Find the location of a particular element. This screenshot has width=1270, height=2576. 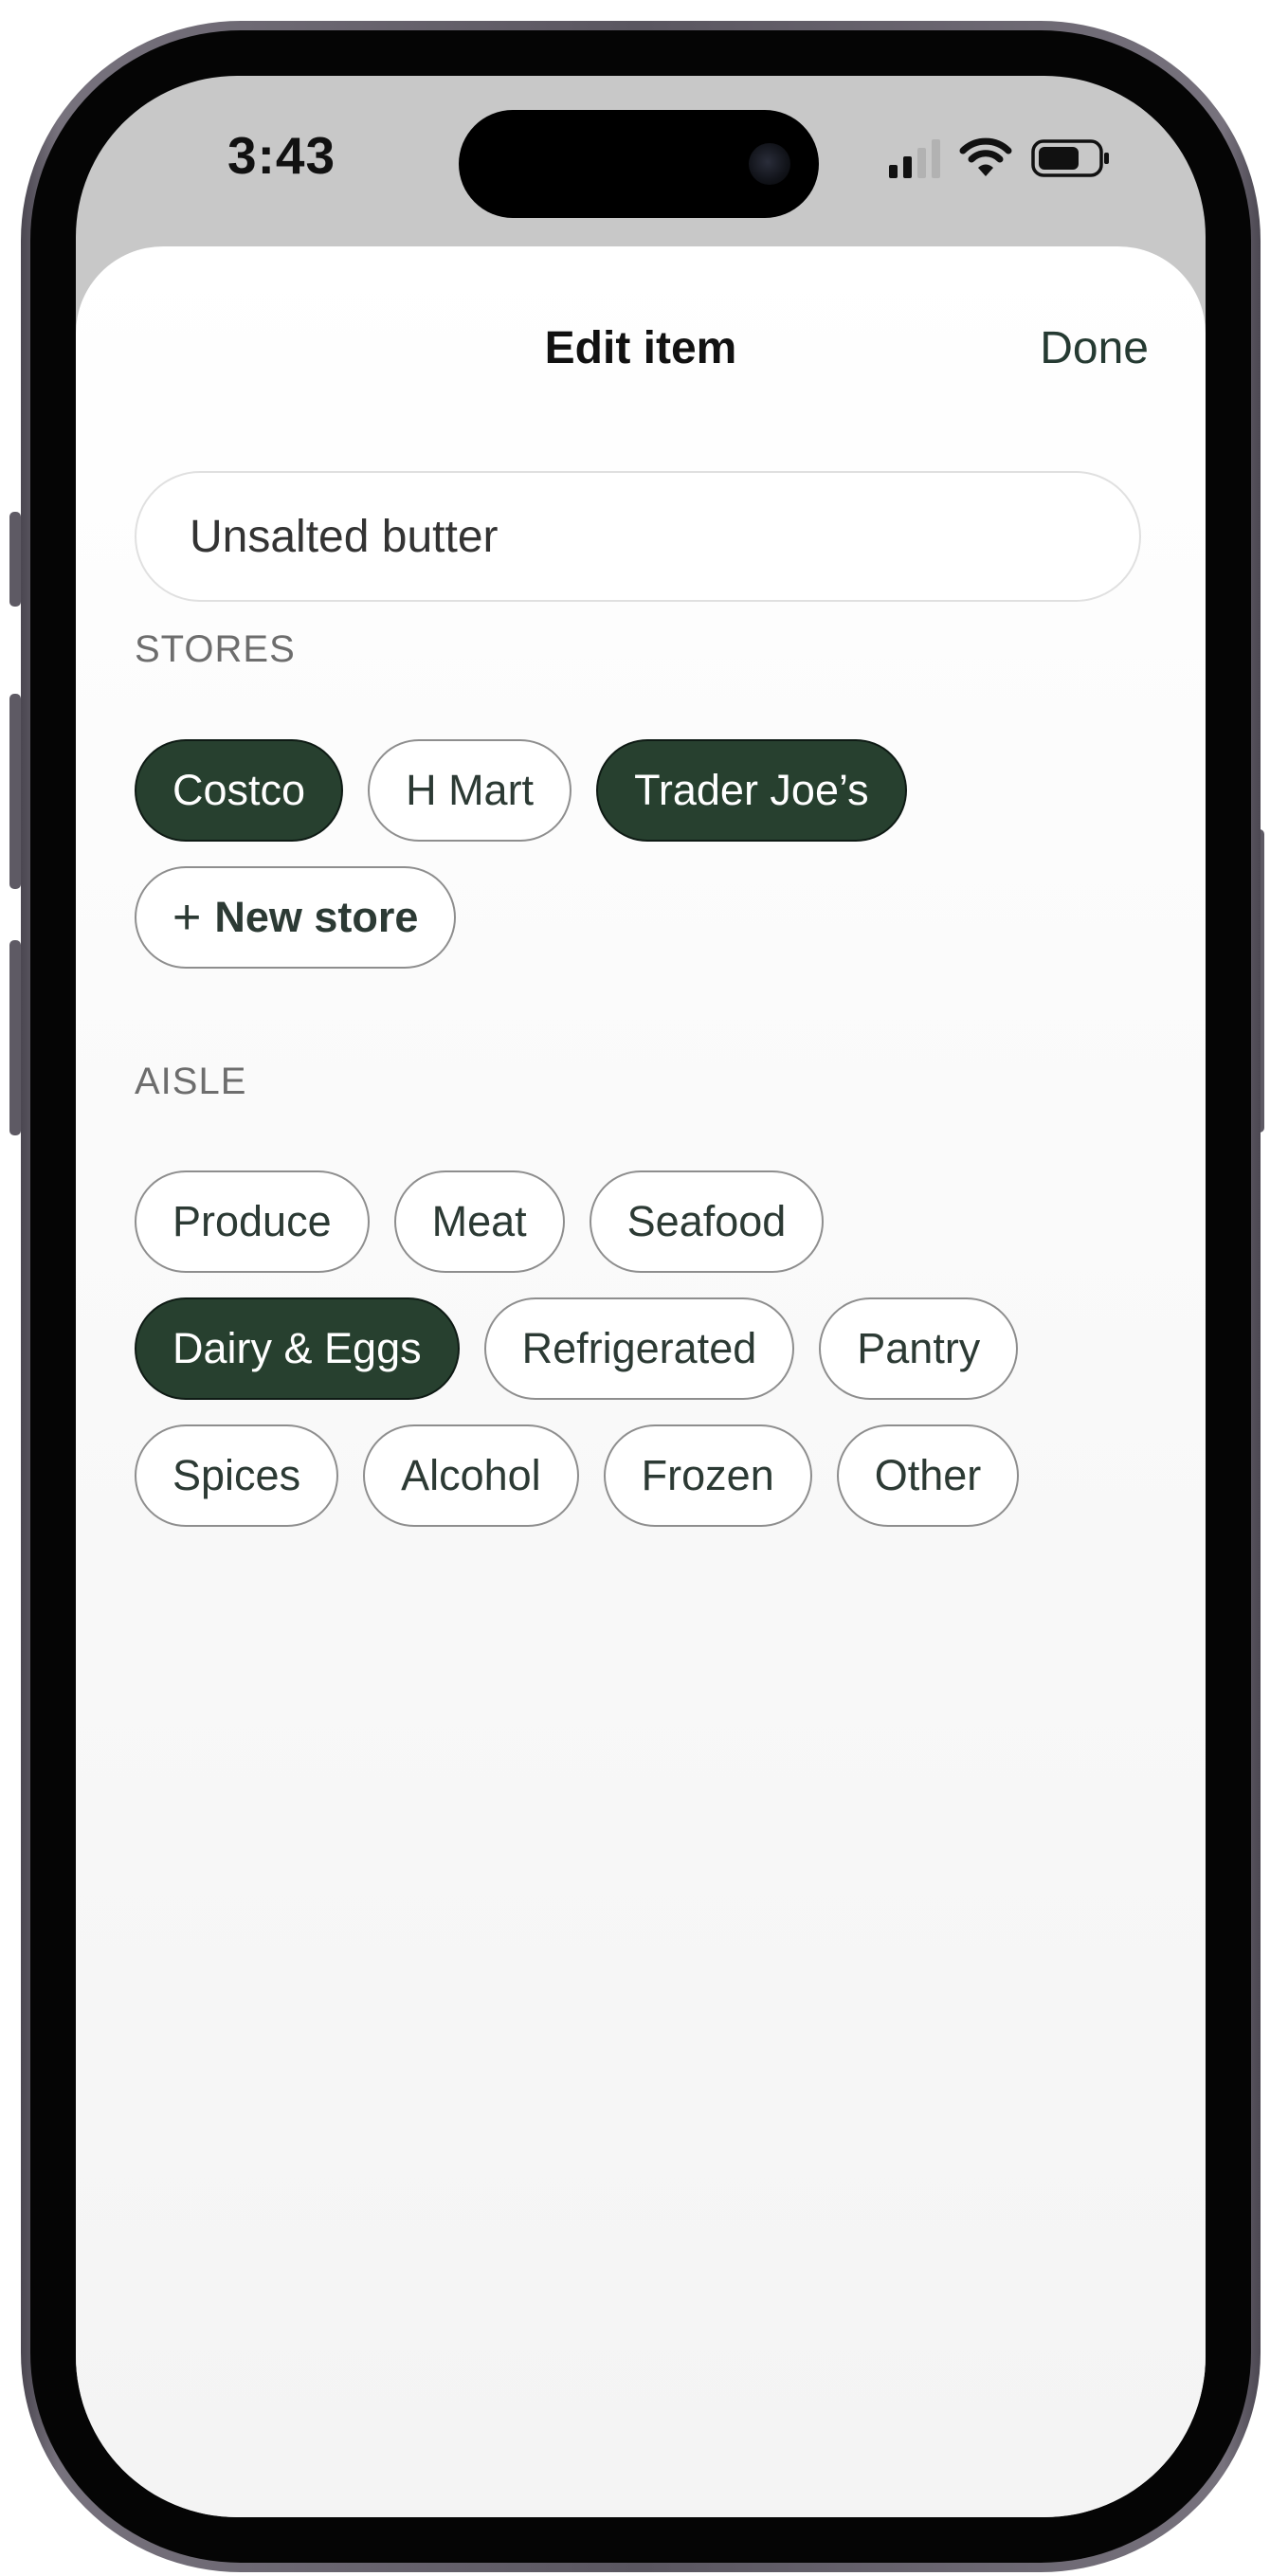

volume-down-button is located at coordinates (15, 1037).